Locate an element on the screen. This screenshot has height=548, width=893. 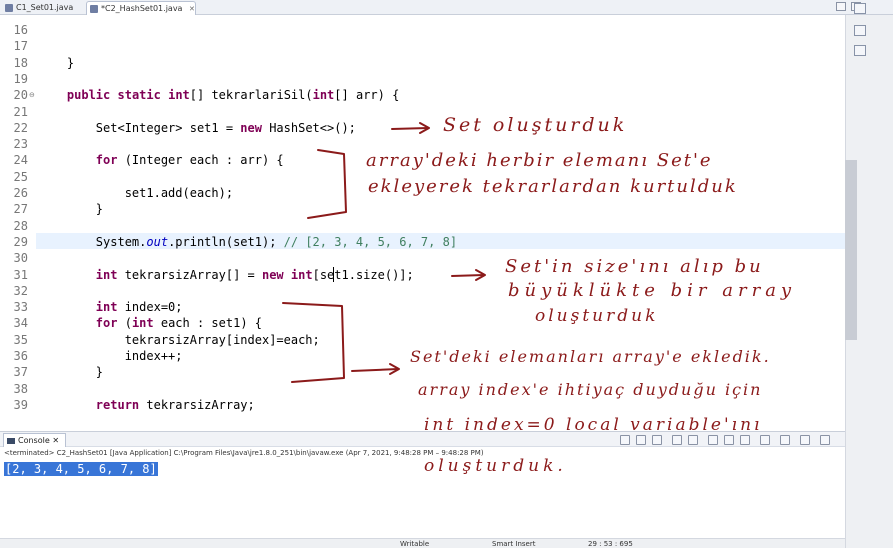
annotation-text: ekleyerek tekrarlardan kurtulduk is located at coordinates (553, 186).